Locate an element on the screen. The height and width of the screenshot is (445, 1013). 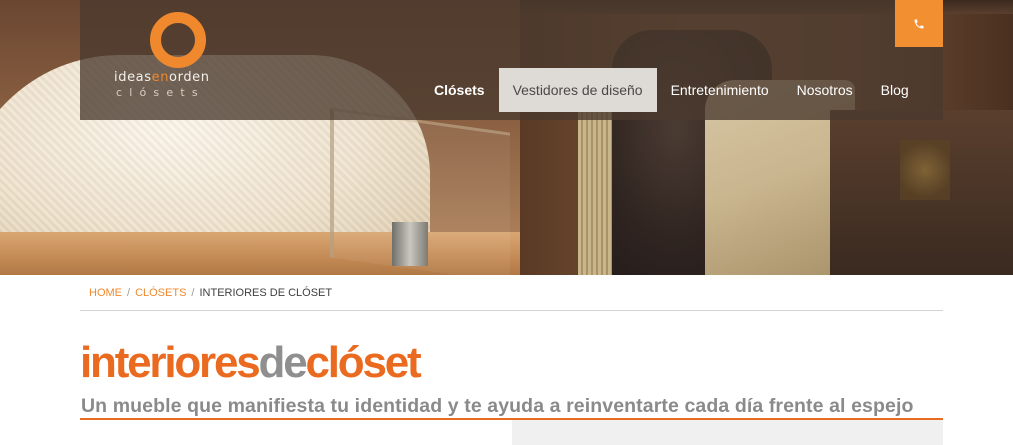
logo-ring-icon is located at coordinates (178, 40).